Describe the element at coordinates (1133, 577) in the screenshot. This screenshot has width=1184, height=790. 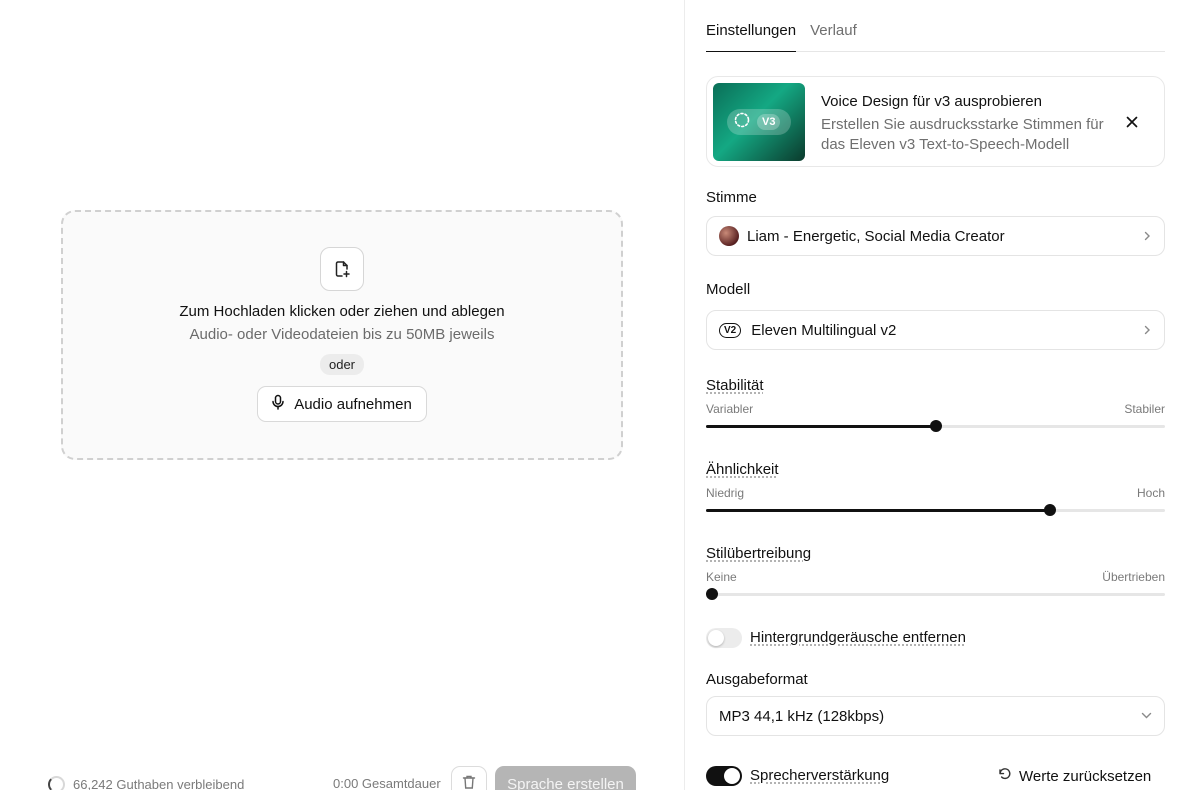
I see `style-max-label: Übertrieben` at that location.